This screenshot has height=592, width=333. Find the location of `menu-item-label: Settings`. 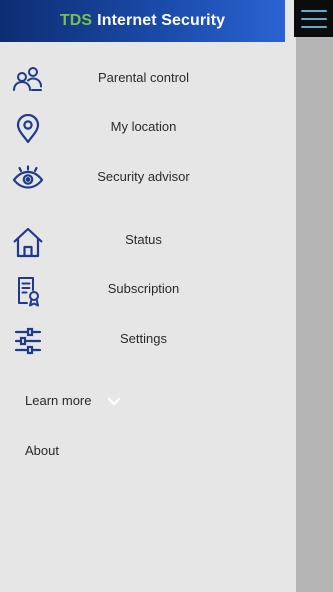

menu-item-label: Settings is located at coordinates (143, 338).